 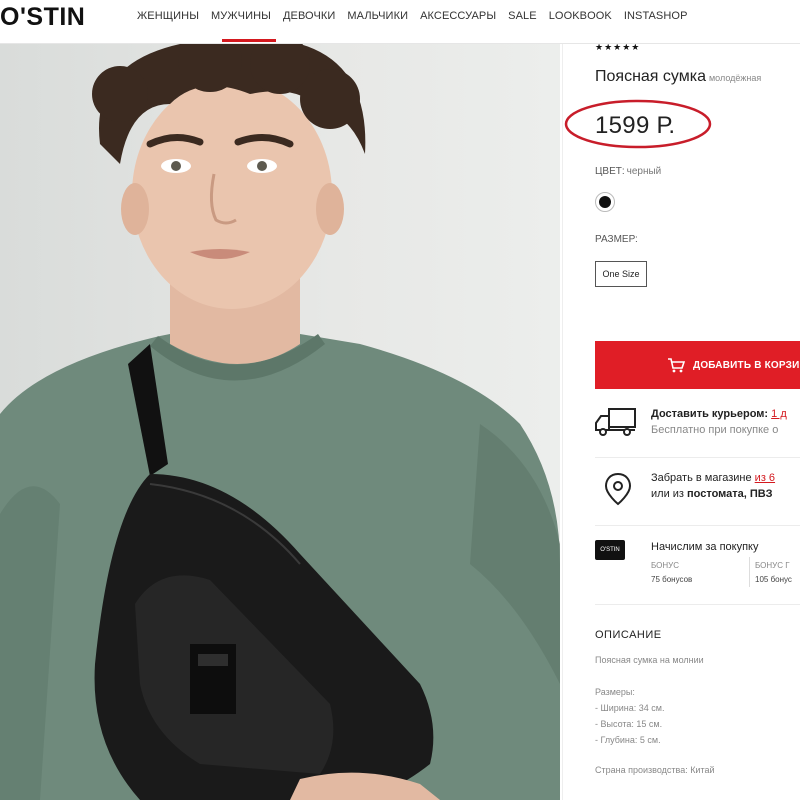 I want to click on description-line: Поясная сумка на молнии, so click(x=649, y=660).